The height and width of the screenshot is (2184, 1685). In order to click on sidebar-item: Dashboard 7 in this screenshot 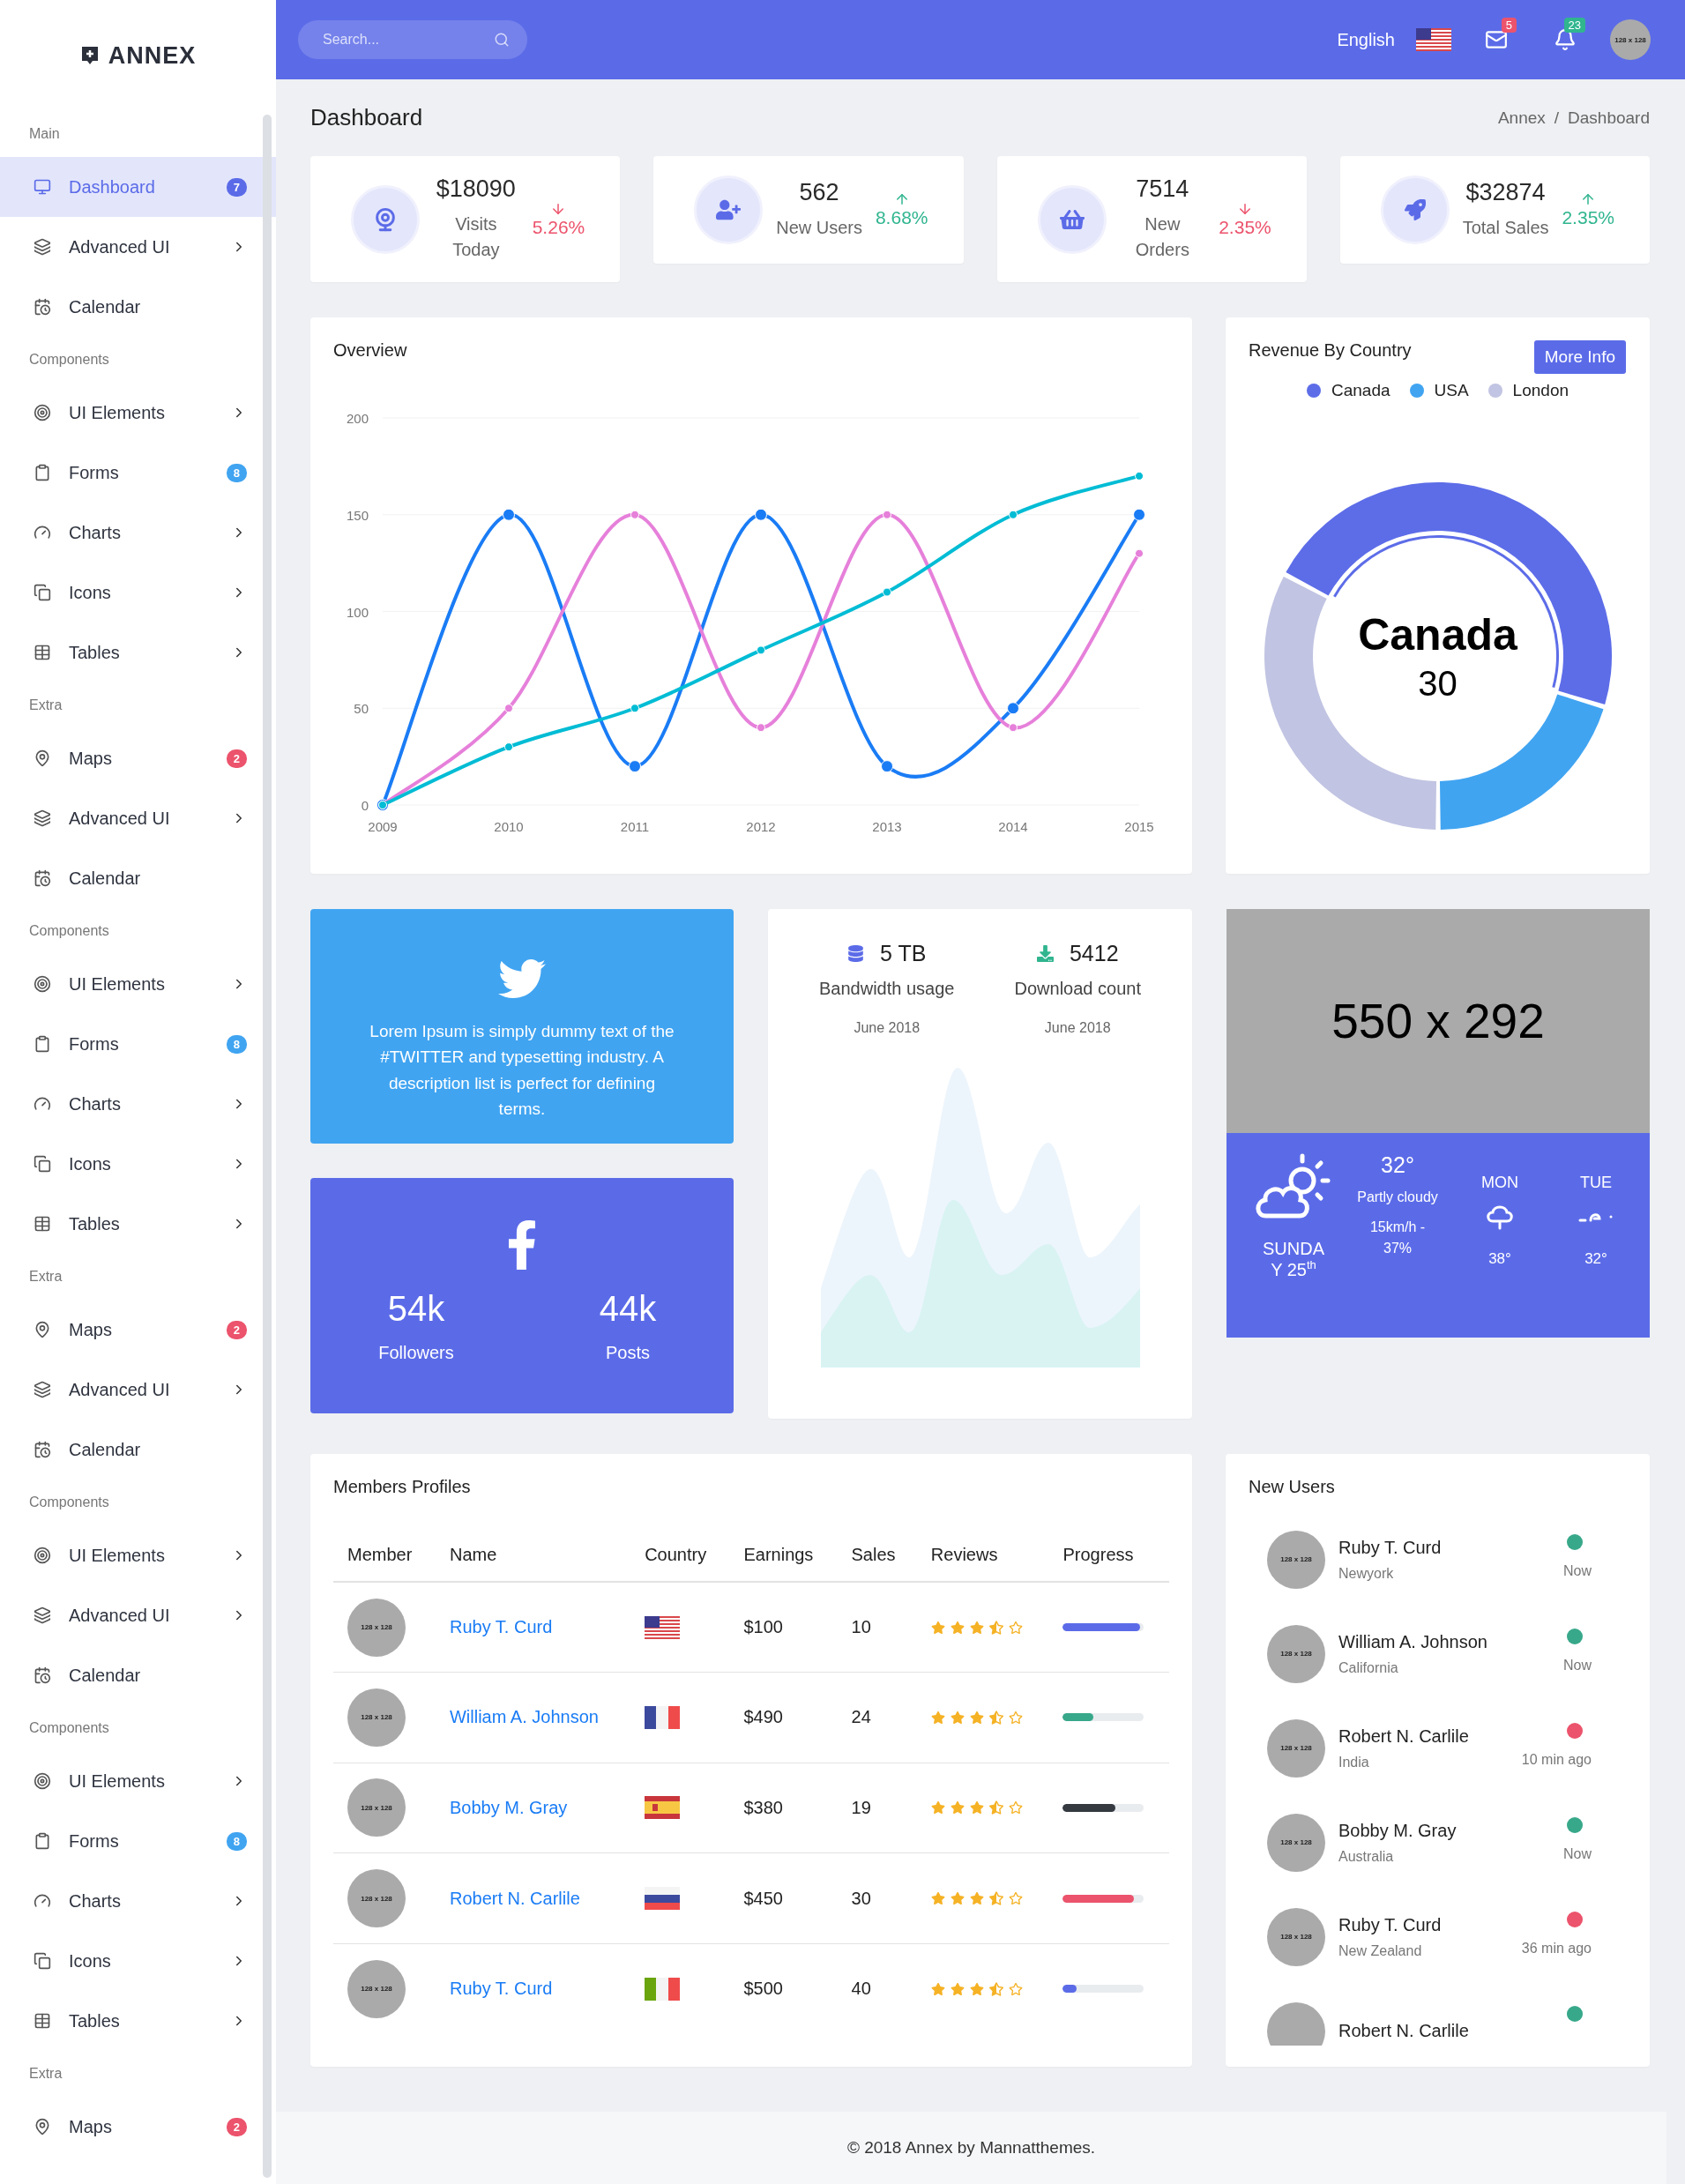, I will do `click(138, 187)`.